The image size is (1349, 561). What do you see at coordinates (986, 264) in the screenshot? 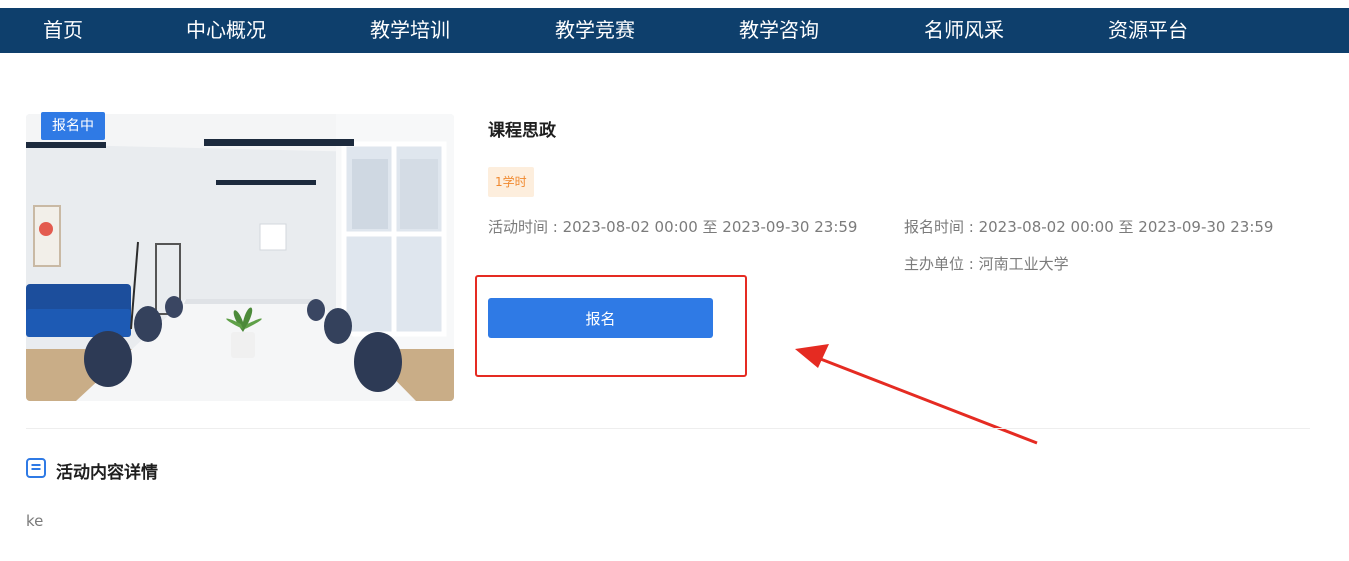
I see `organizer: 主办单位 : 河南工业大学` at bounding box center [986, 264].